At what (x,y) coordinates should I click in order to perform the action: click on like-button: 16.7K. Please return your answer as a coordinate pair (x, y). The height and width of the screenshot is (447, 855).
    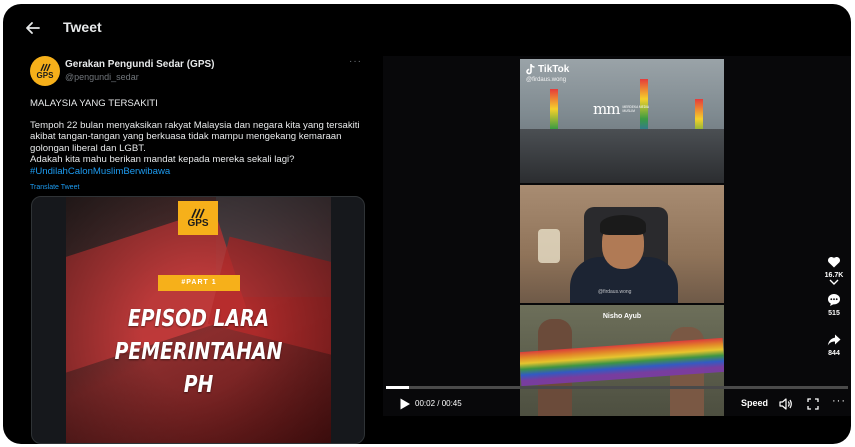
    Looking at the image, I should click on (834, 267).